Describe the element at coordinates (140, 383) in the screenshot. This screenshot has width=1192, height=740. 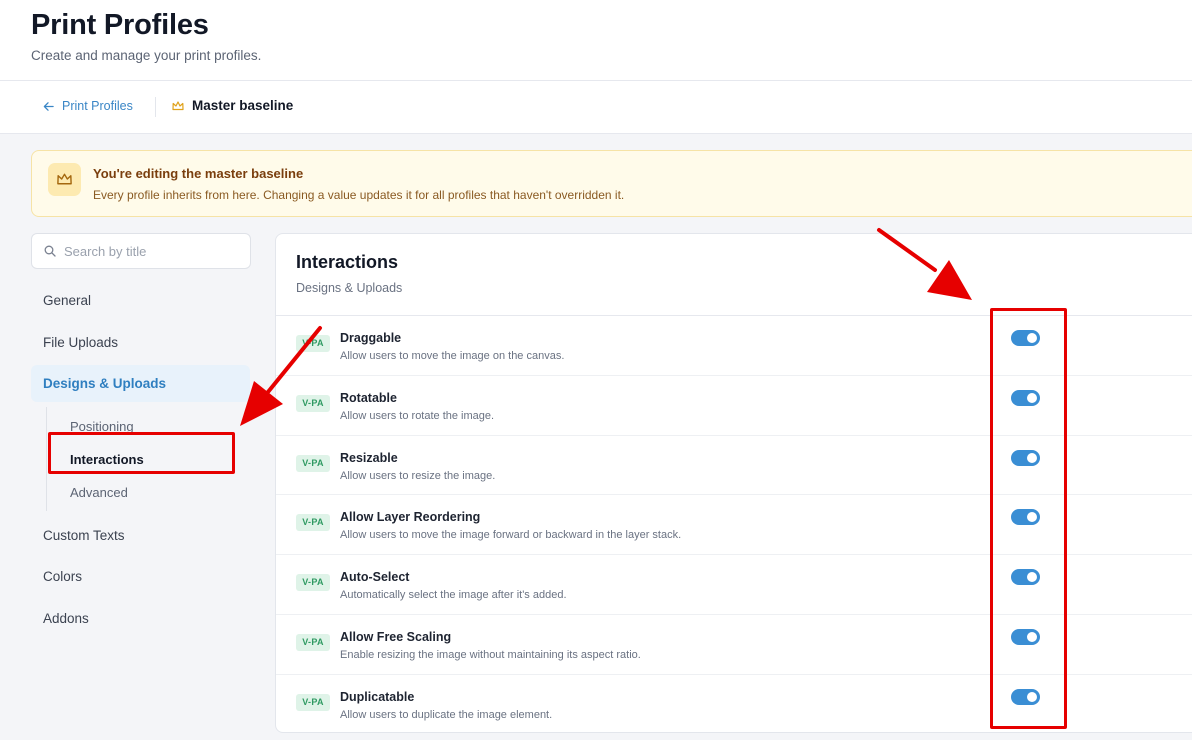
I see `sidebar-item-designs-uploads: Designs & Uploads` at that location.